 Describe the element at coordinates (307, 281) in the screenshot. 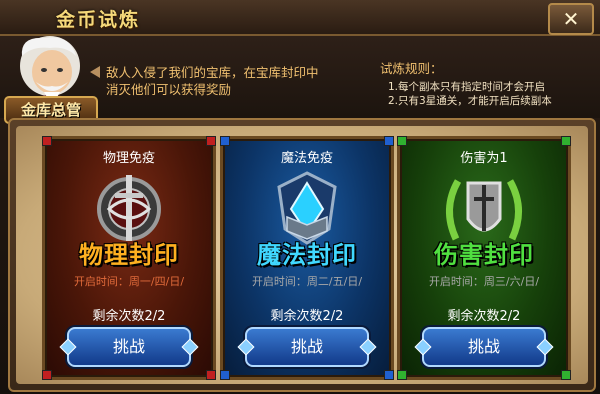

I see `open-time: 开启时间：周二/五/日/` at that location.